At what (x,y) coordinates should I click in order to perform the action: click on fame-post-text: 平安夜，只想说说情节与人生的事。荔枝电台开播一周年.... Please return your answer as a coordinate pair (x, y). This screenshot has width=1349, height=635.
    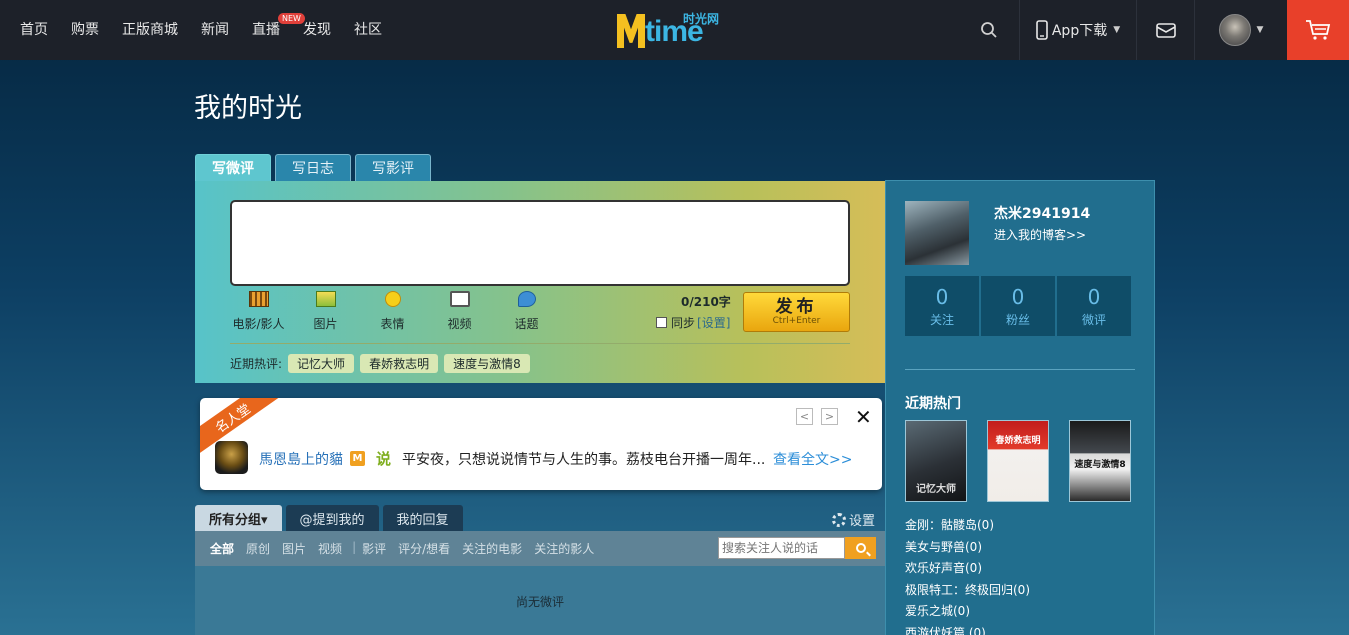
    Looking at the image, I should click on (584, 460).